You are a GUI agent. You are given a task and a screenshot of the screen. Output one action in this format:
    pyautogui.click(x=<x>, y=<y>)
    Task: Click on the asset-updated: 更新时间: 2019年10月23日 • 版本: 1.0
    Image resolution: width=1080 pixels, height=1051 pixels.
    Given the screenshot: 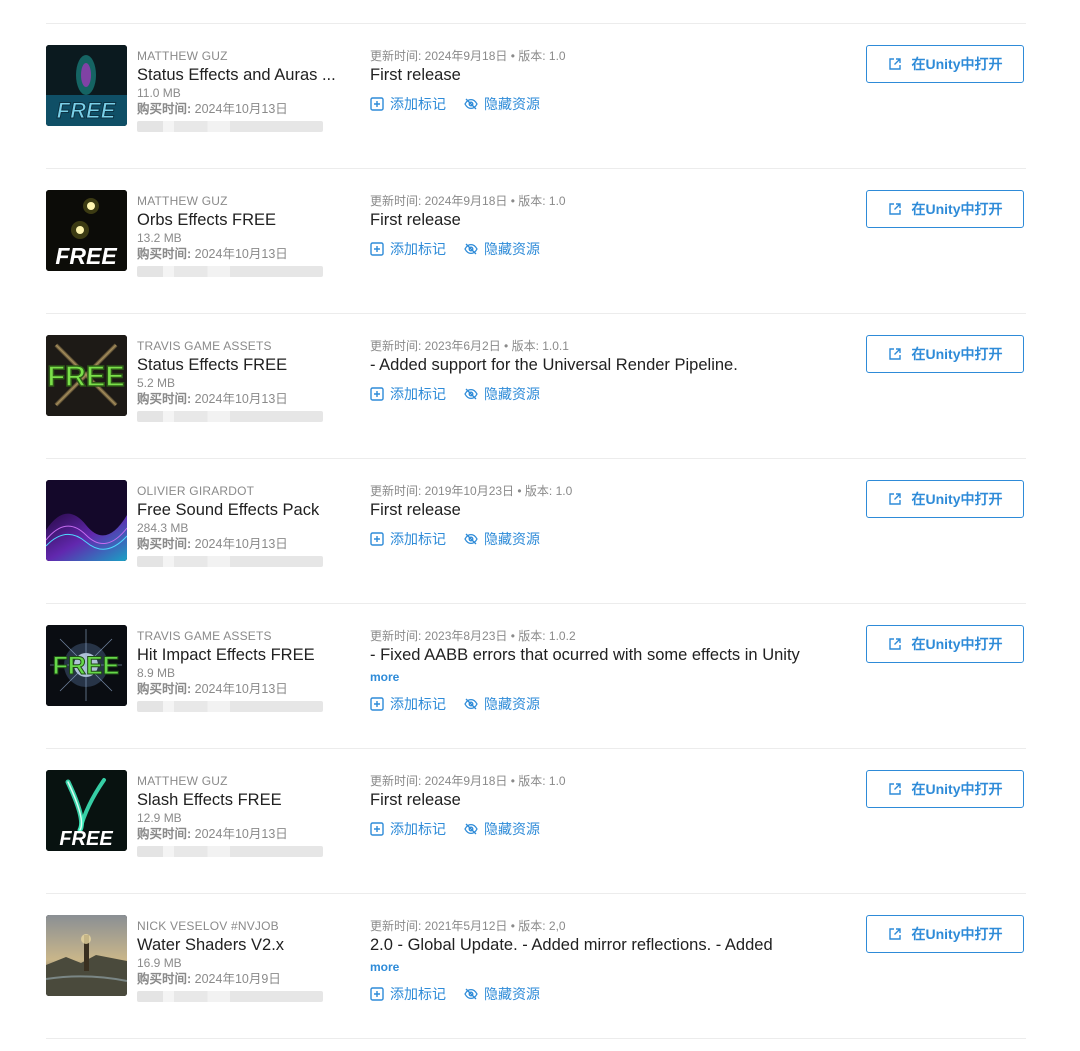 What is the action you would take?
    pyautogui.click(x=471, y=491)
    